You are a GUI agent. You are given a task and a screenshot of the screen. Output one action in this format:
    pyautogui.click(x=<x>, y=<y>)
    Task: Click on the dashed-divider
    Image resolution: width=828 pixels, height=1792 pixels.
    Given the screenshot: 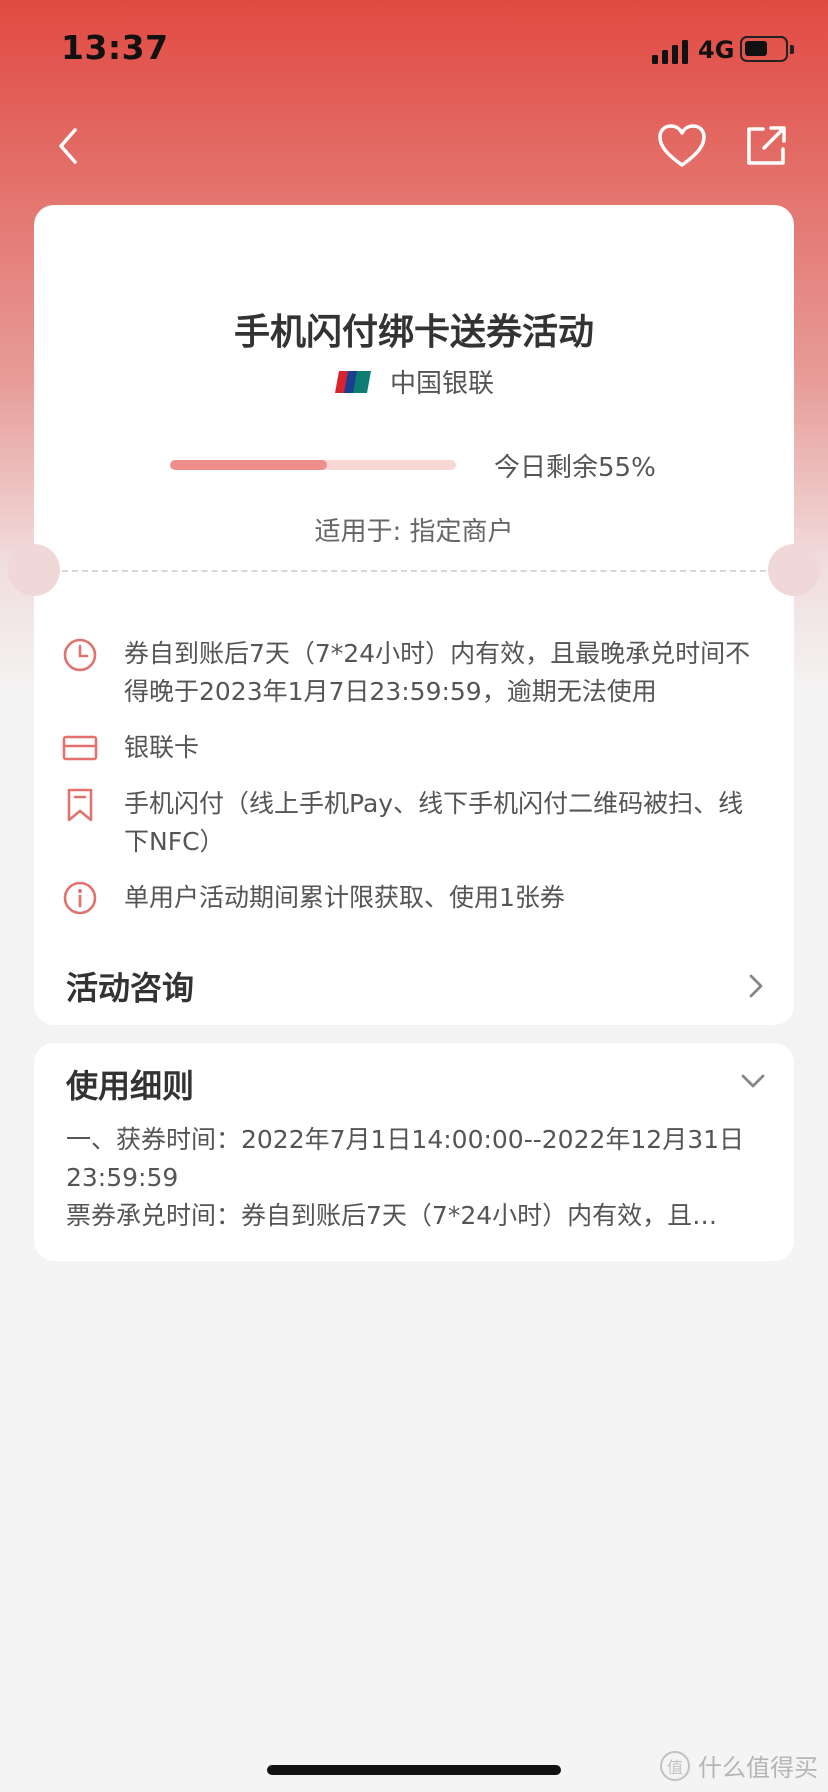 What is the action you would take?
    pyautogui.click(x=414, y=571)
    